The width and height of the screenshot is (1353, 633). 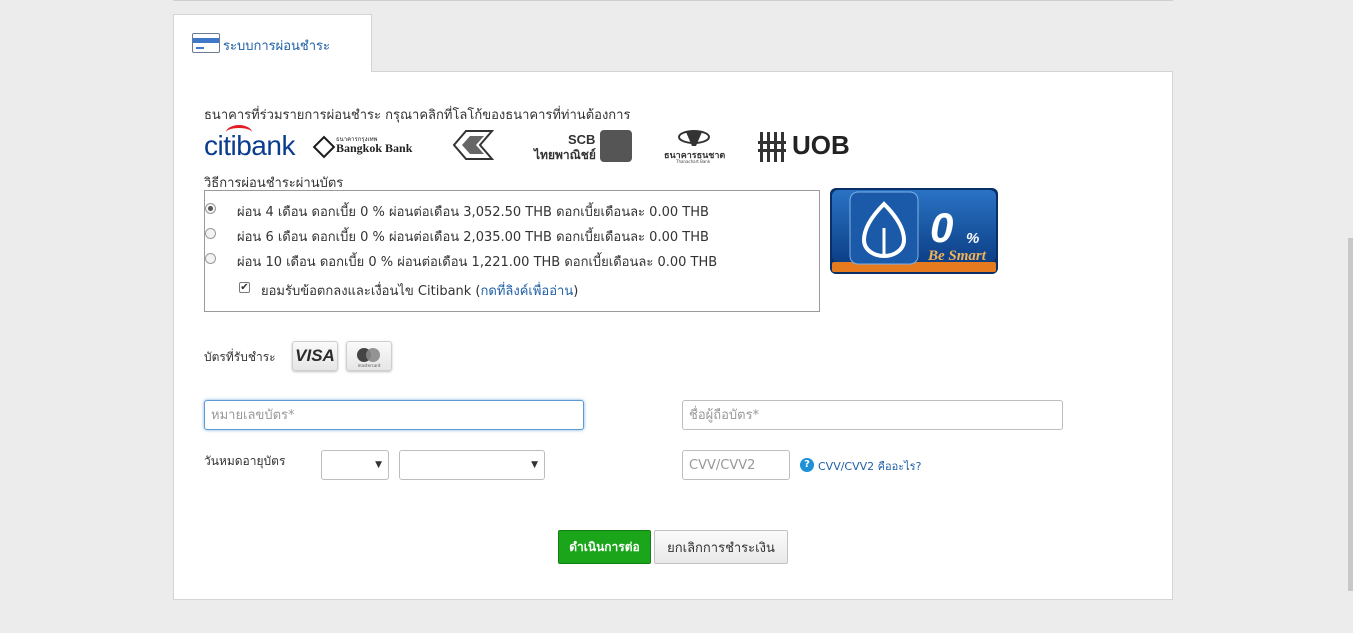 I want to click on continue-button: ดำเนินการต่อ, so click(x=604, y=547).